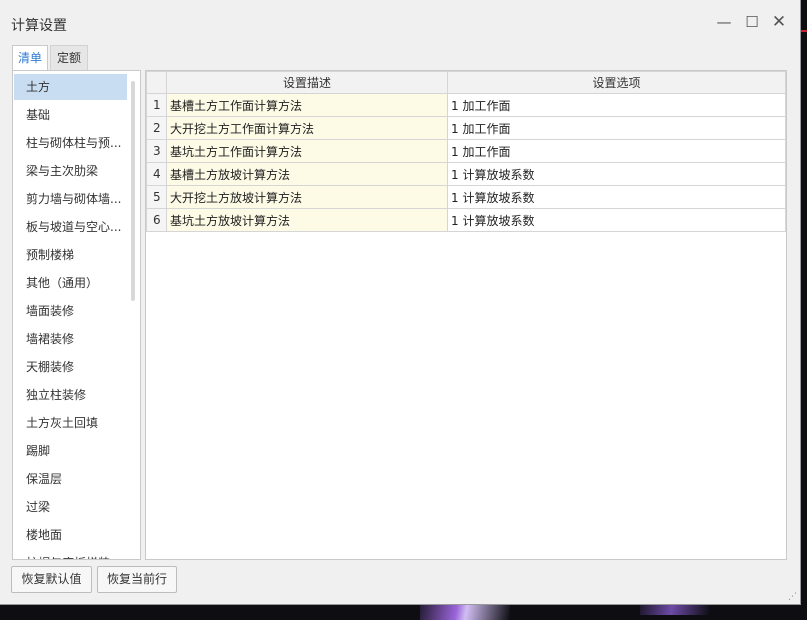  I want to click on list-item: 踢脚, so click(70, 451).